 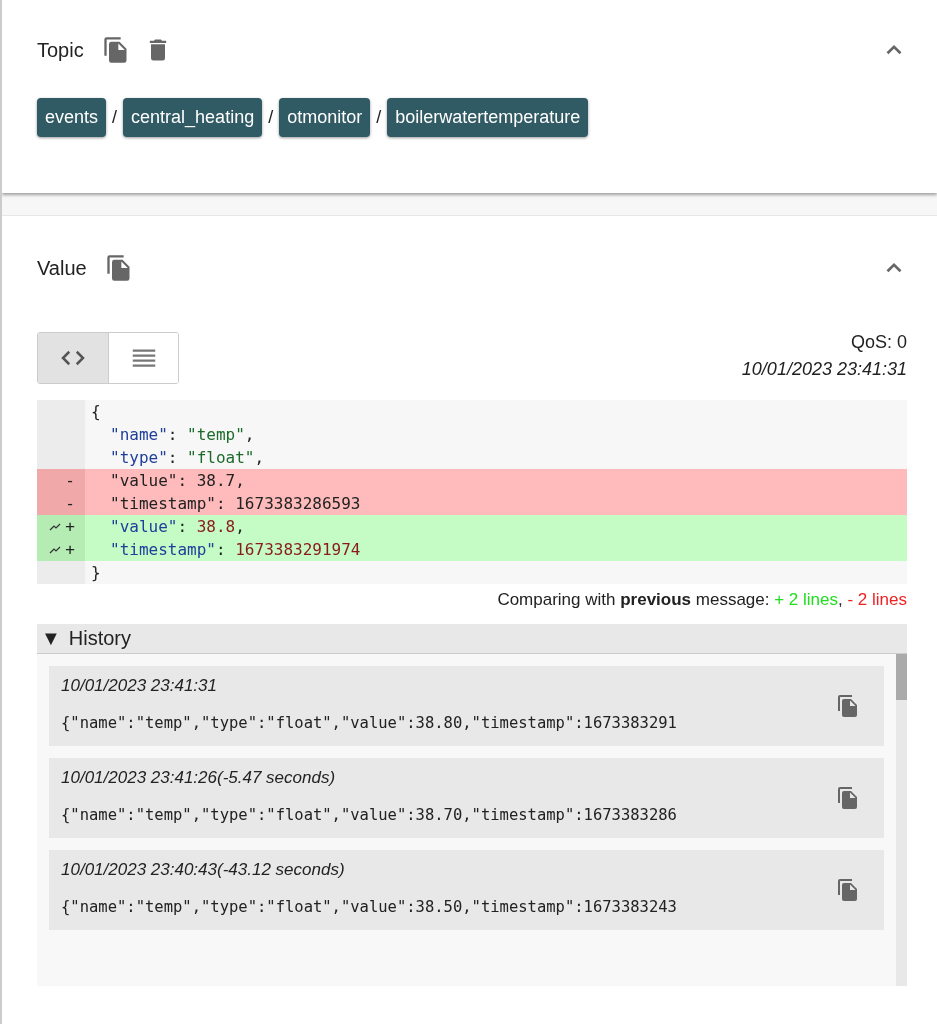 I want to click on topic-chip: otmonitor, so click(x=325, y=117).